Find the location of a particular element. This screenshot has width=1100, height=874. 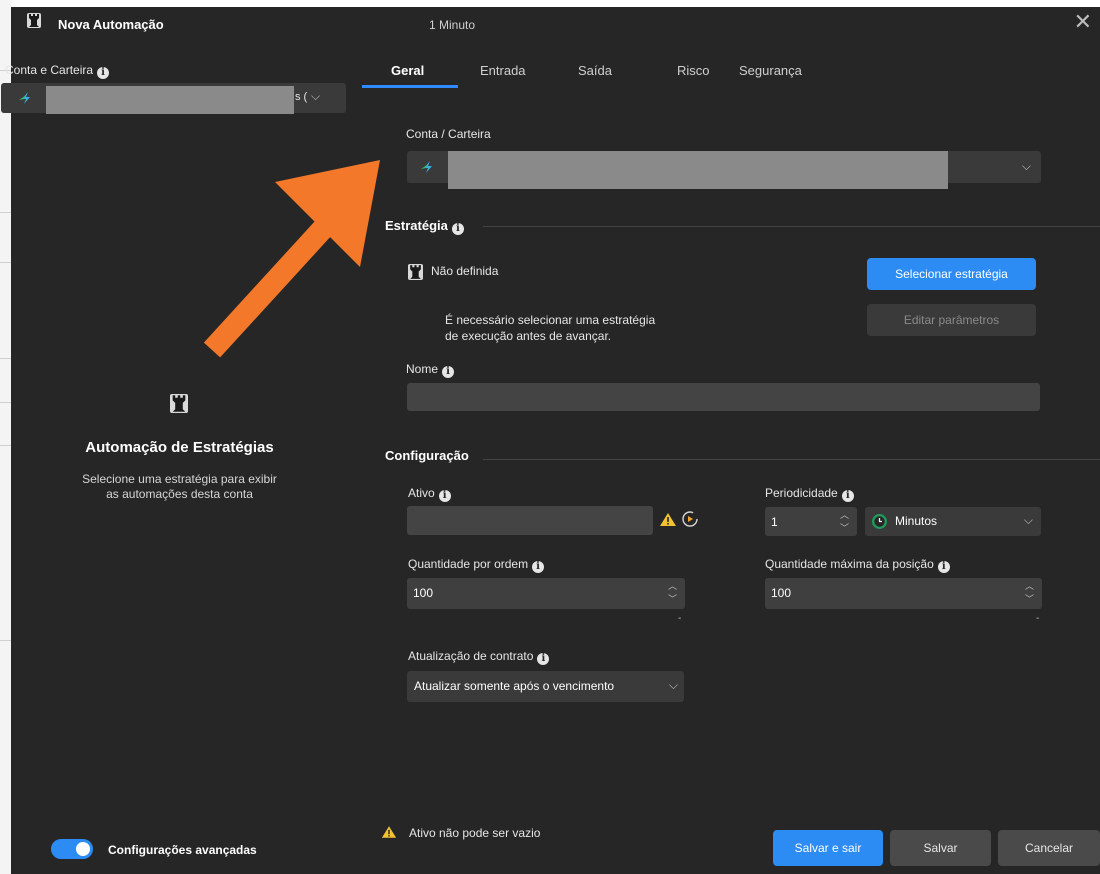

periodicity-caption: 1 Minuto is located at coordinates (452, 25).